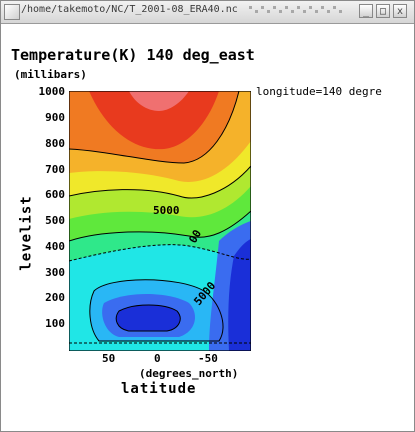 The height and width of the screenshot is (432, 415). Describe the element at coordinates (55, 169) in the screenshot. I see `y-tick-label: 700` at that location.